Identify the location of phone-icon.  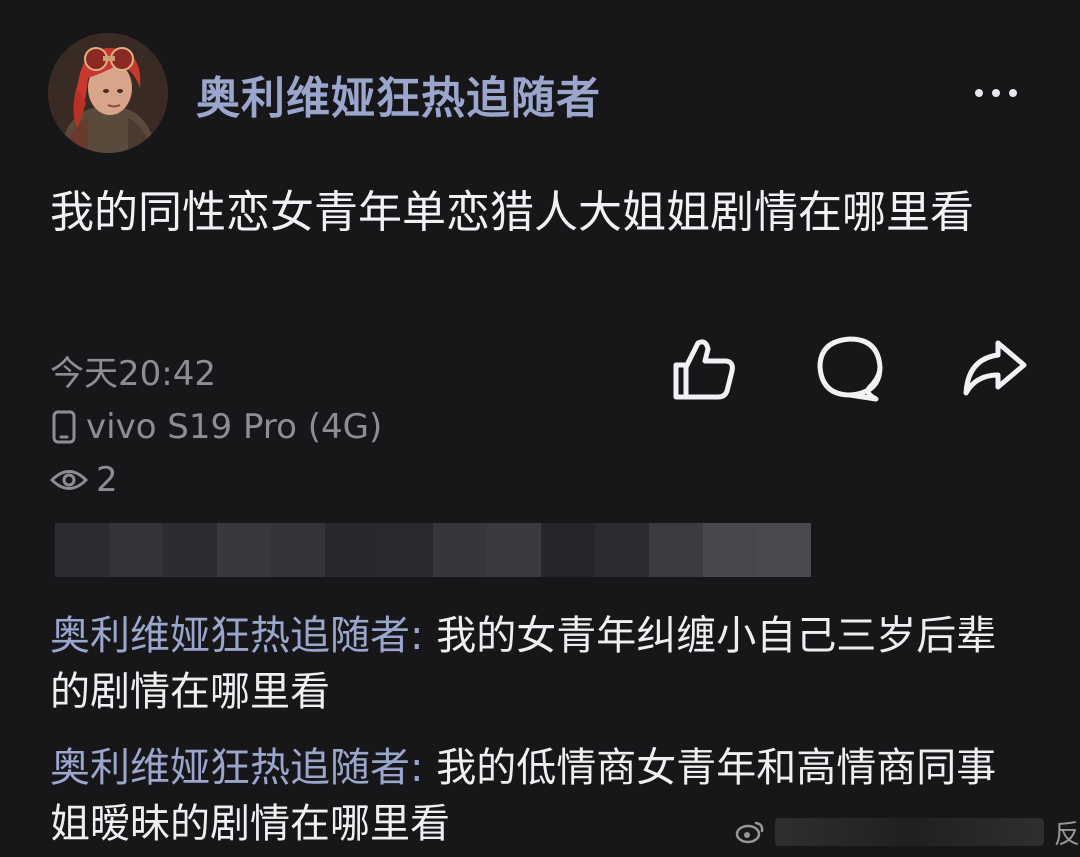
(64, 427).